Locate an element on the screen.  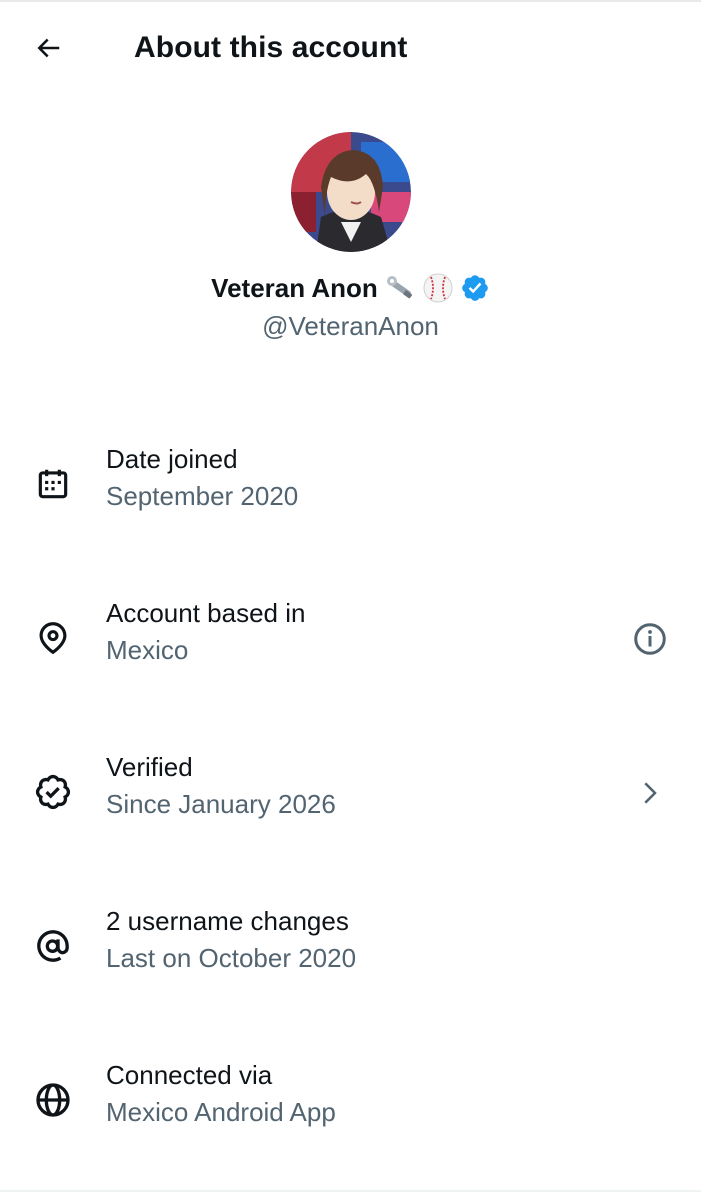
row-value: Last on October 2020 is located at coordinates (231, 958).